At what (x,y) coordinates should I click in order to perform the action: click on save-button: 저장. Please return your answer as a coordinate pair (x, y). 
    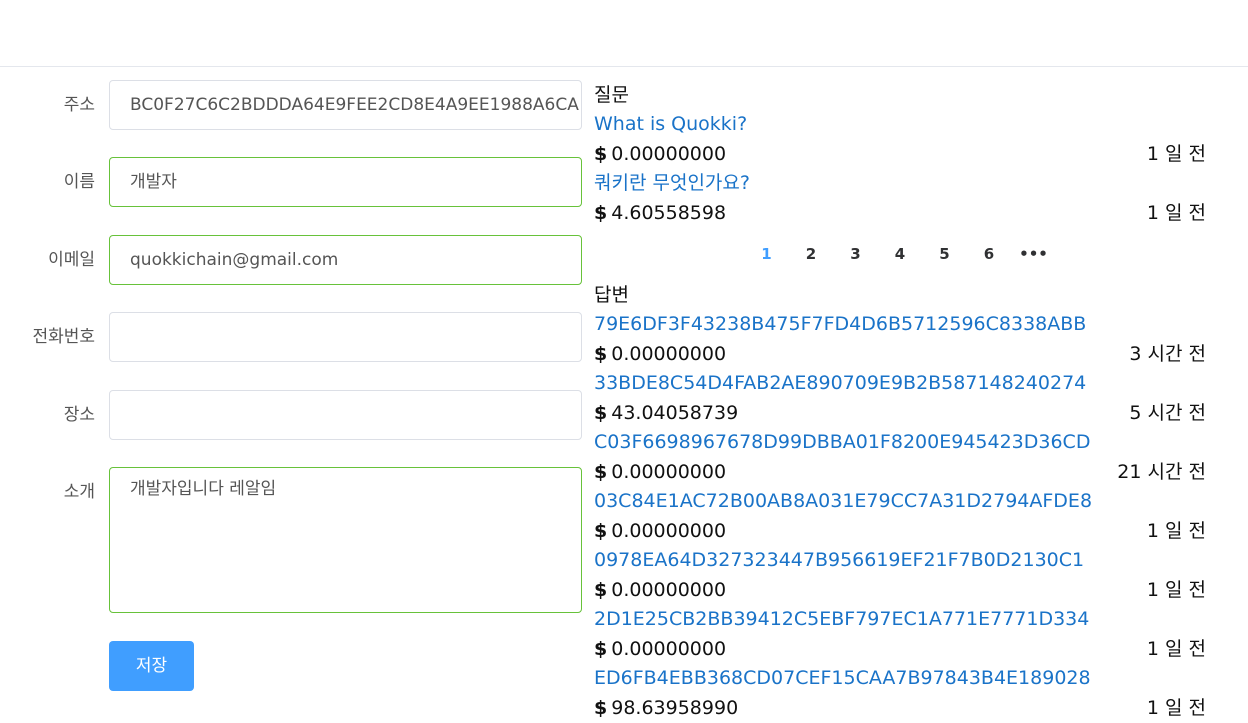
    Looking at the image, I should click on (151, 666).